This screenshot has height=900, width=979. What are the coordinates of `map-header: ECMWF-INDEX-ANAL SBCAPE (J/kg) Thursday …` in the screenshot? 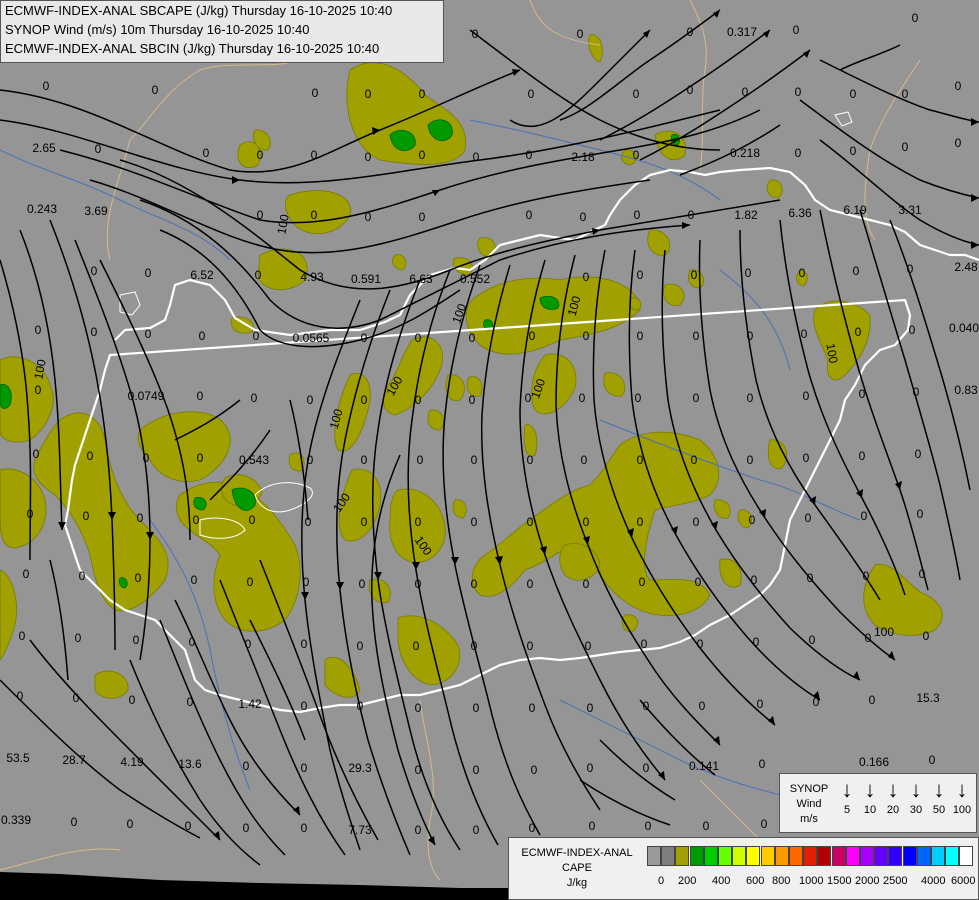 It's located at (222, 31).